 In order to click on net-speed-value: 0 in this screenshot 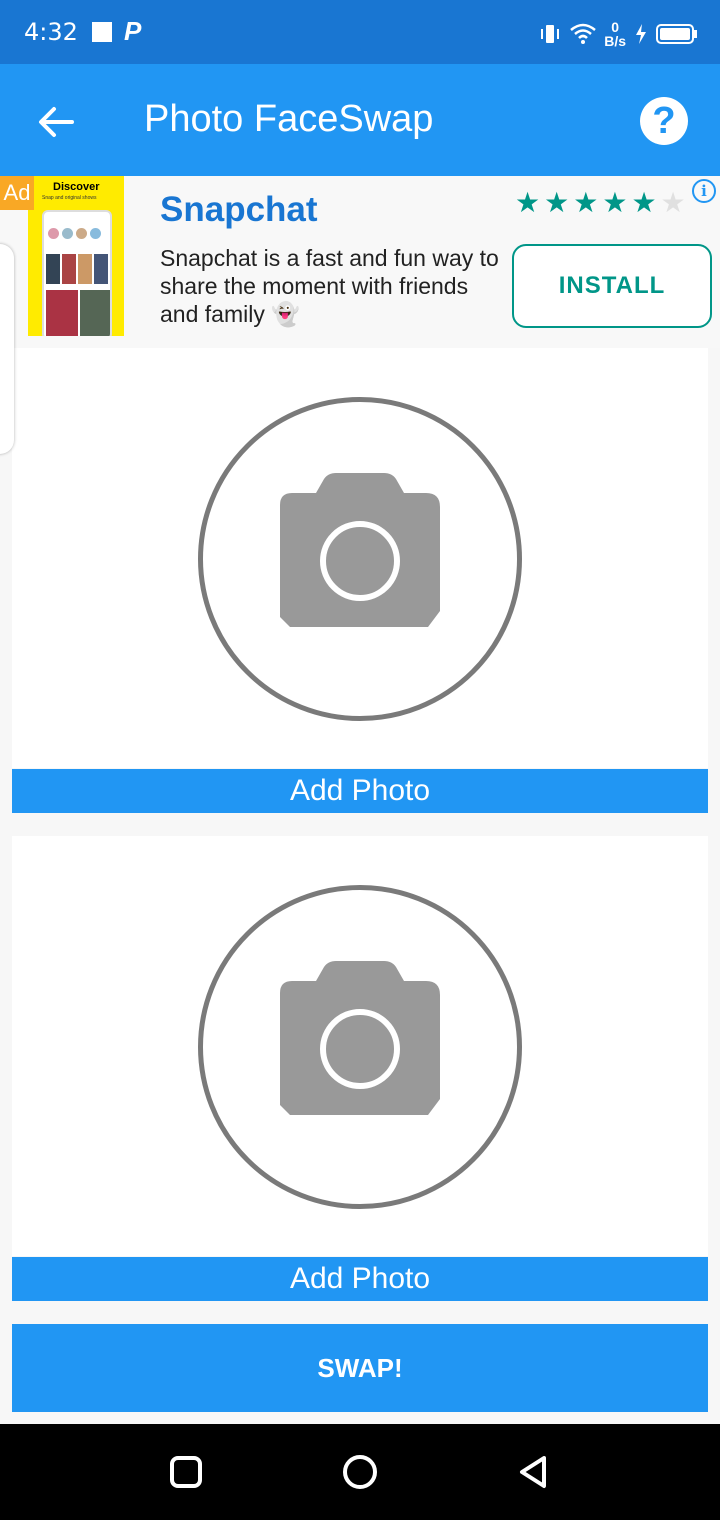, I will do `click(615, 27)`.